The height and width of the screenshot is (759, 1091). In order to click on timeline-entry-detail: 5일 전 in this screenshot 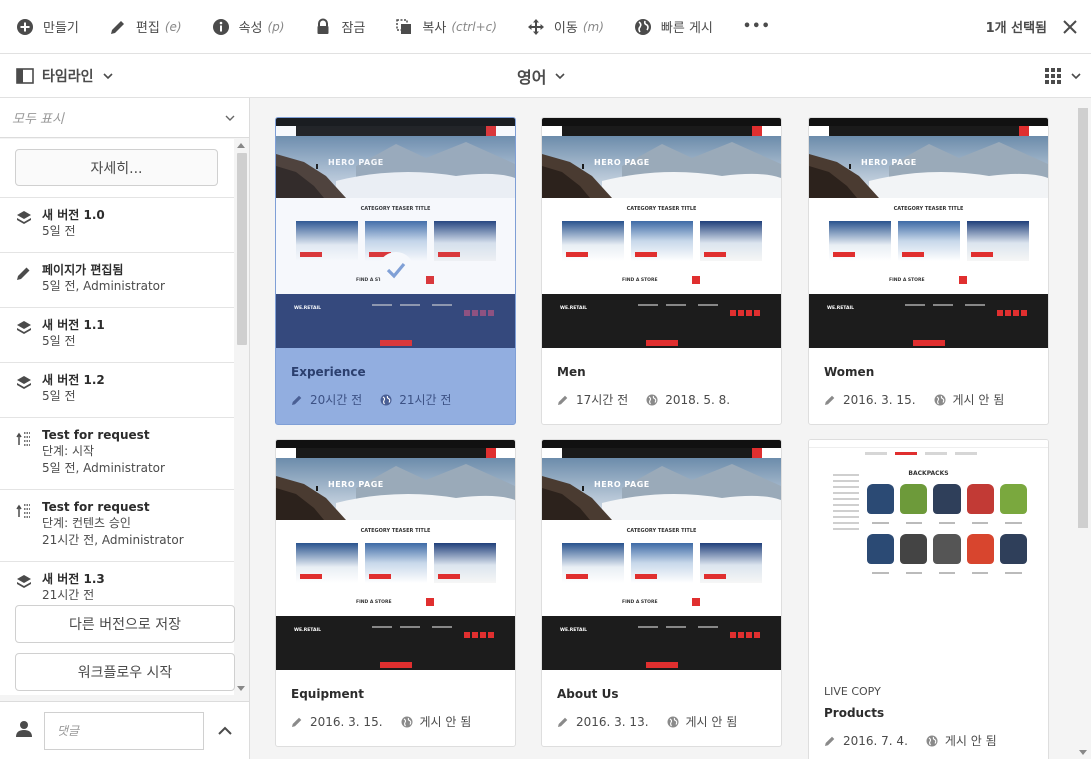, I will do `click(59, 231)`.